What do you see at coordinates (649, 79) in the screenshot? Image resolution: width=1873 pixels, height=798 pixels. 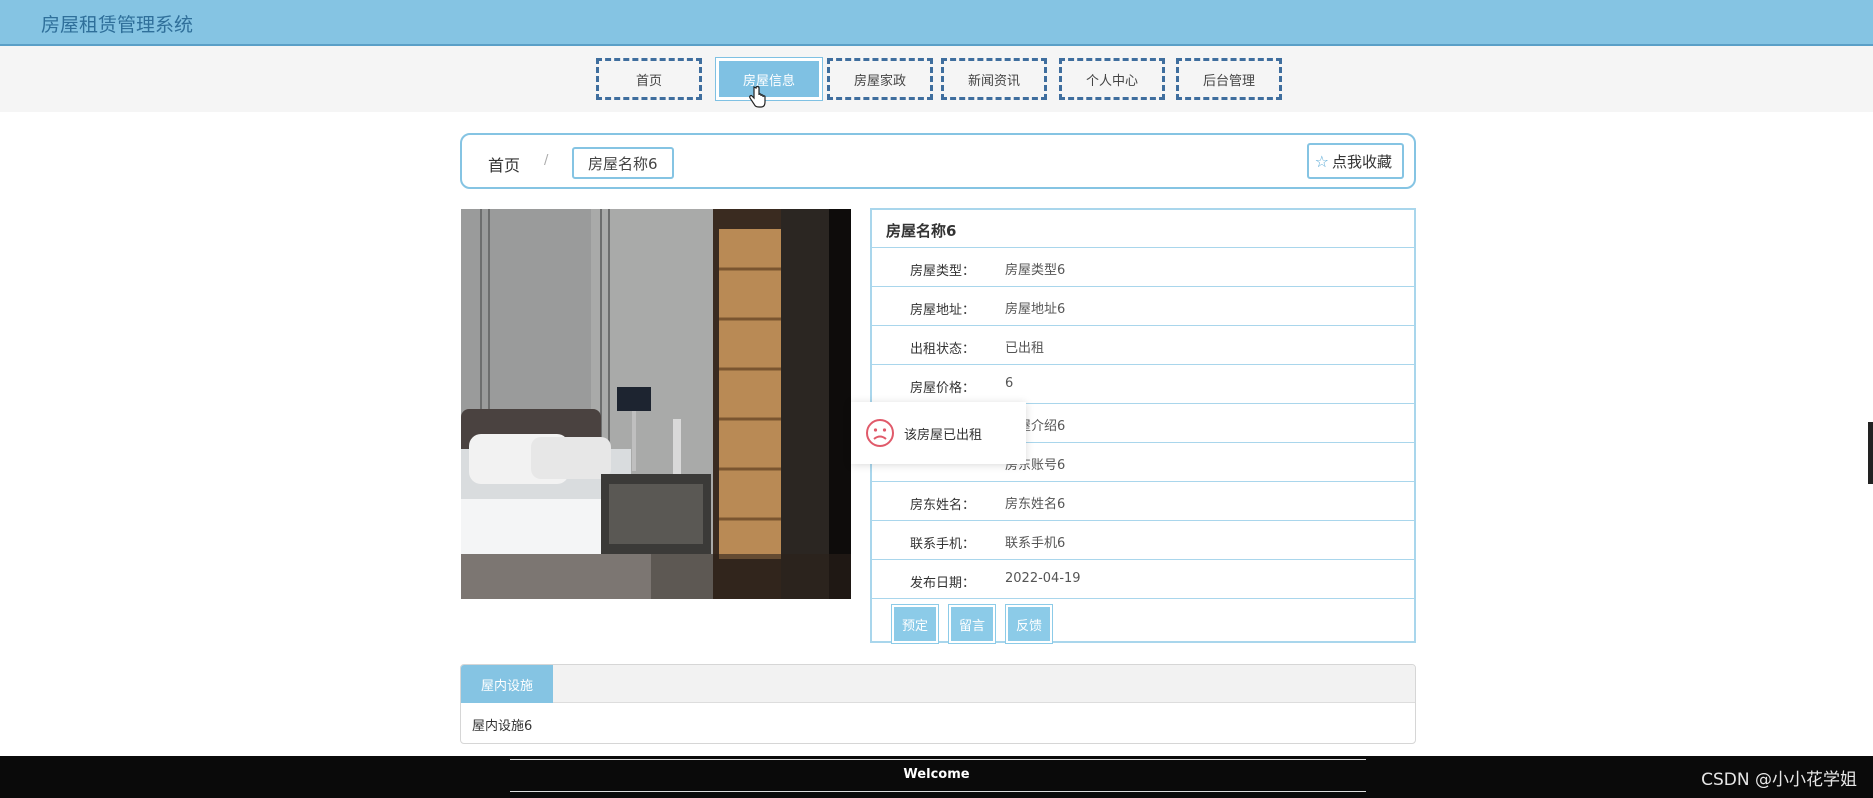 I see `nav-home: 首页` at bounding box center [649, 79].